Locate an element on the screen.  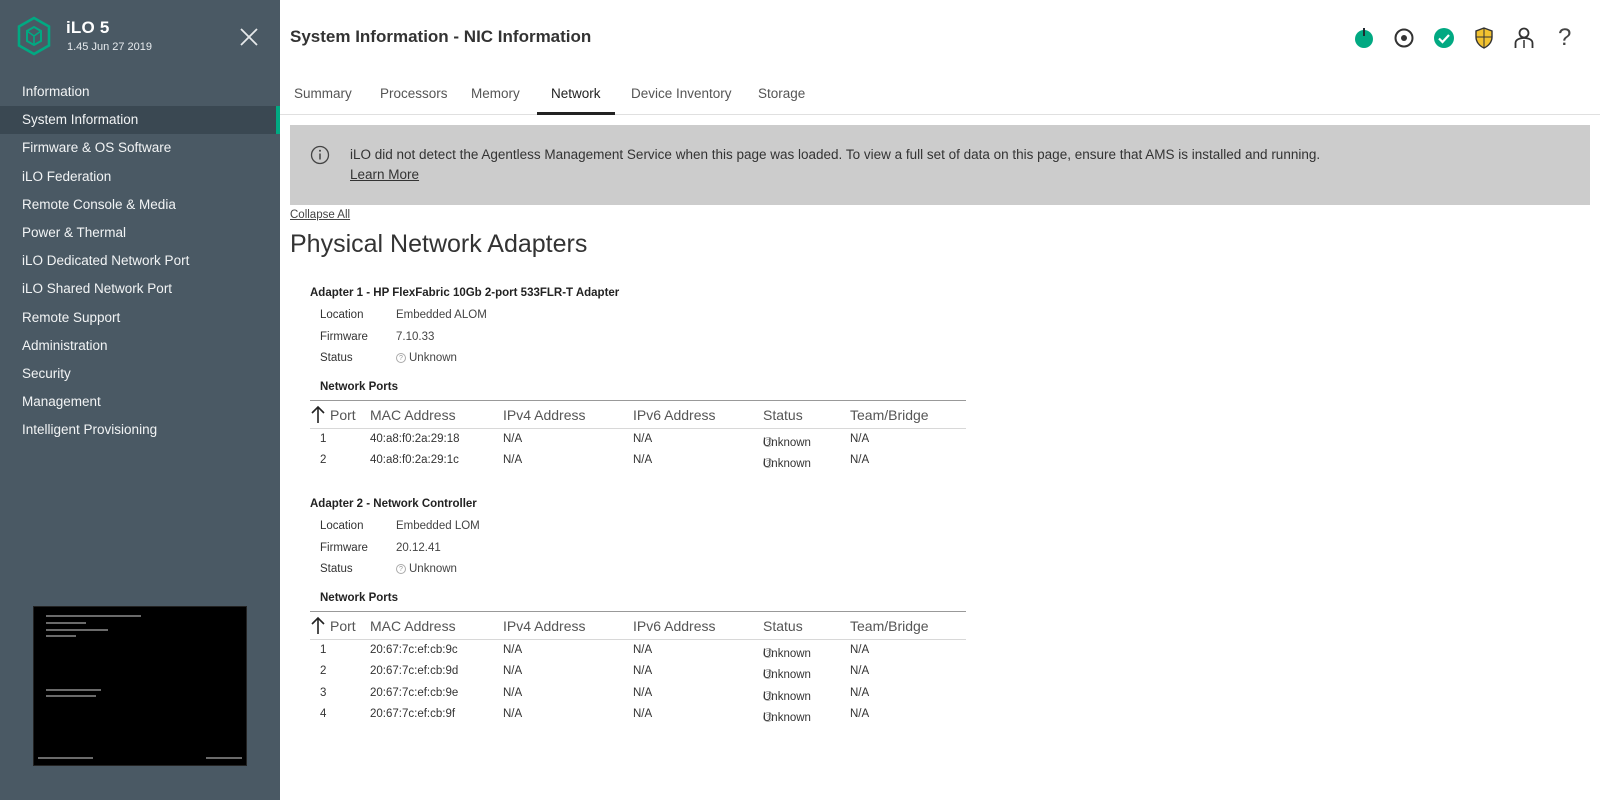
mac-cell: 20:67:7c:ef:cb:9d is located at coordinates (414, 671).